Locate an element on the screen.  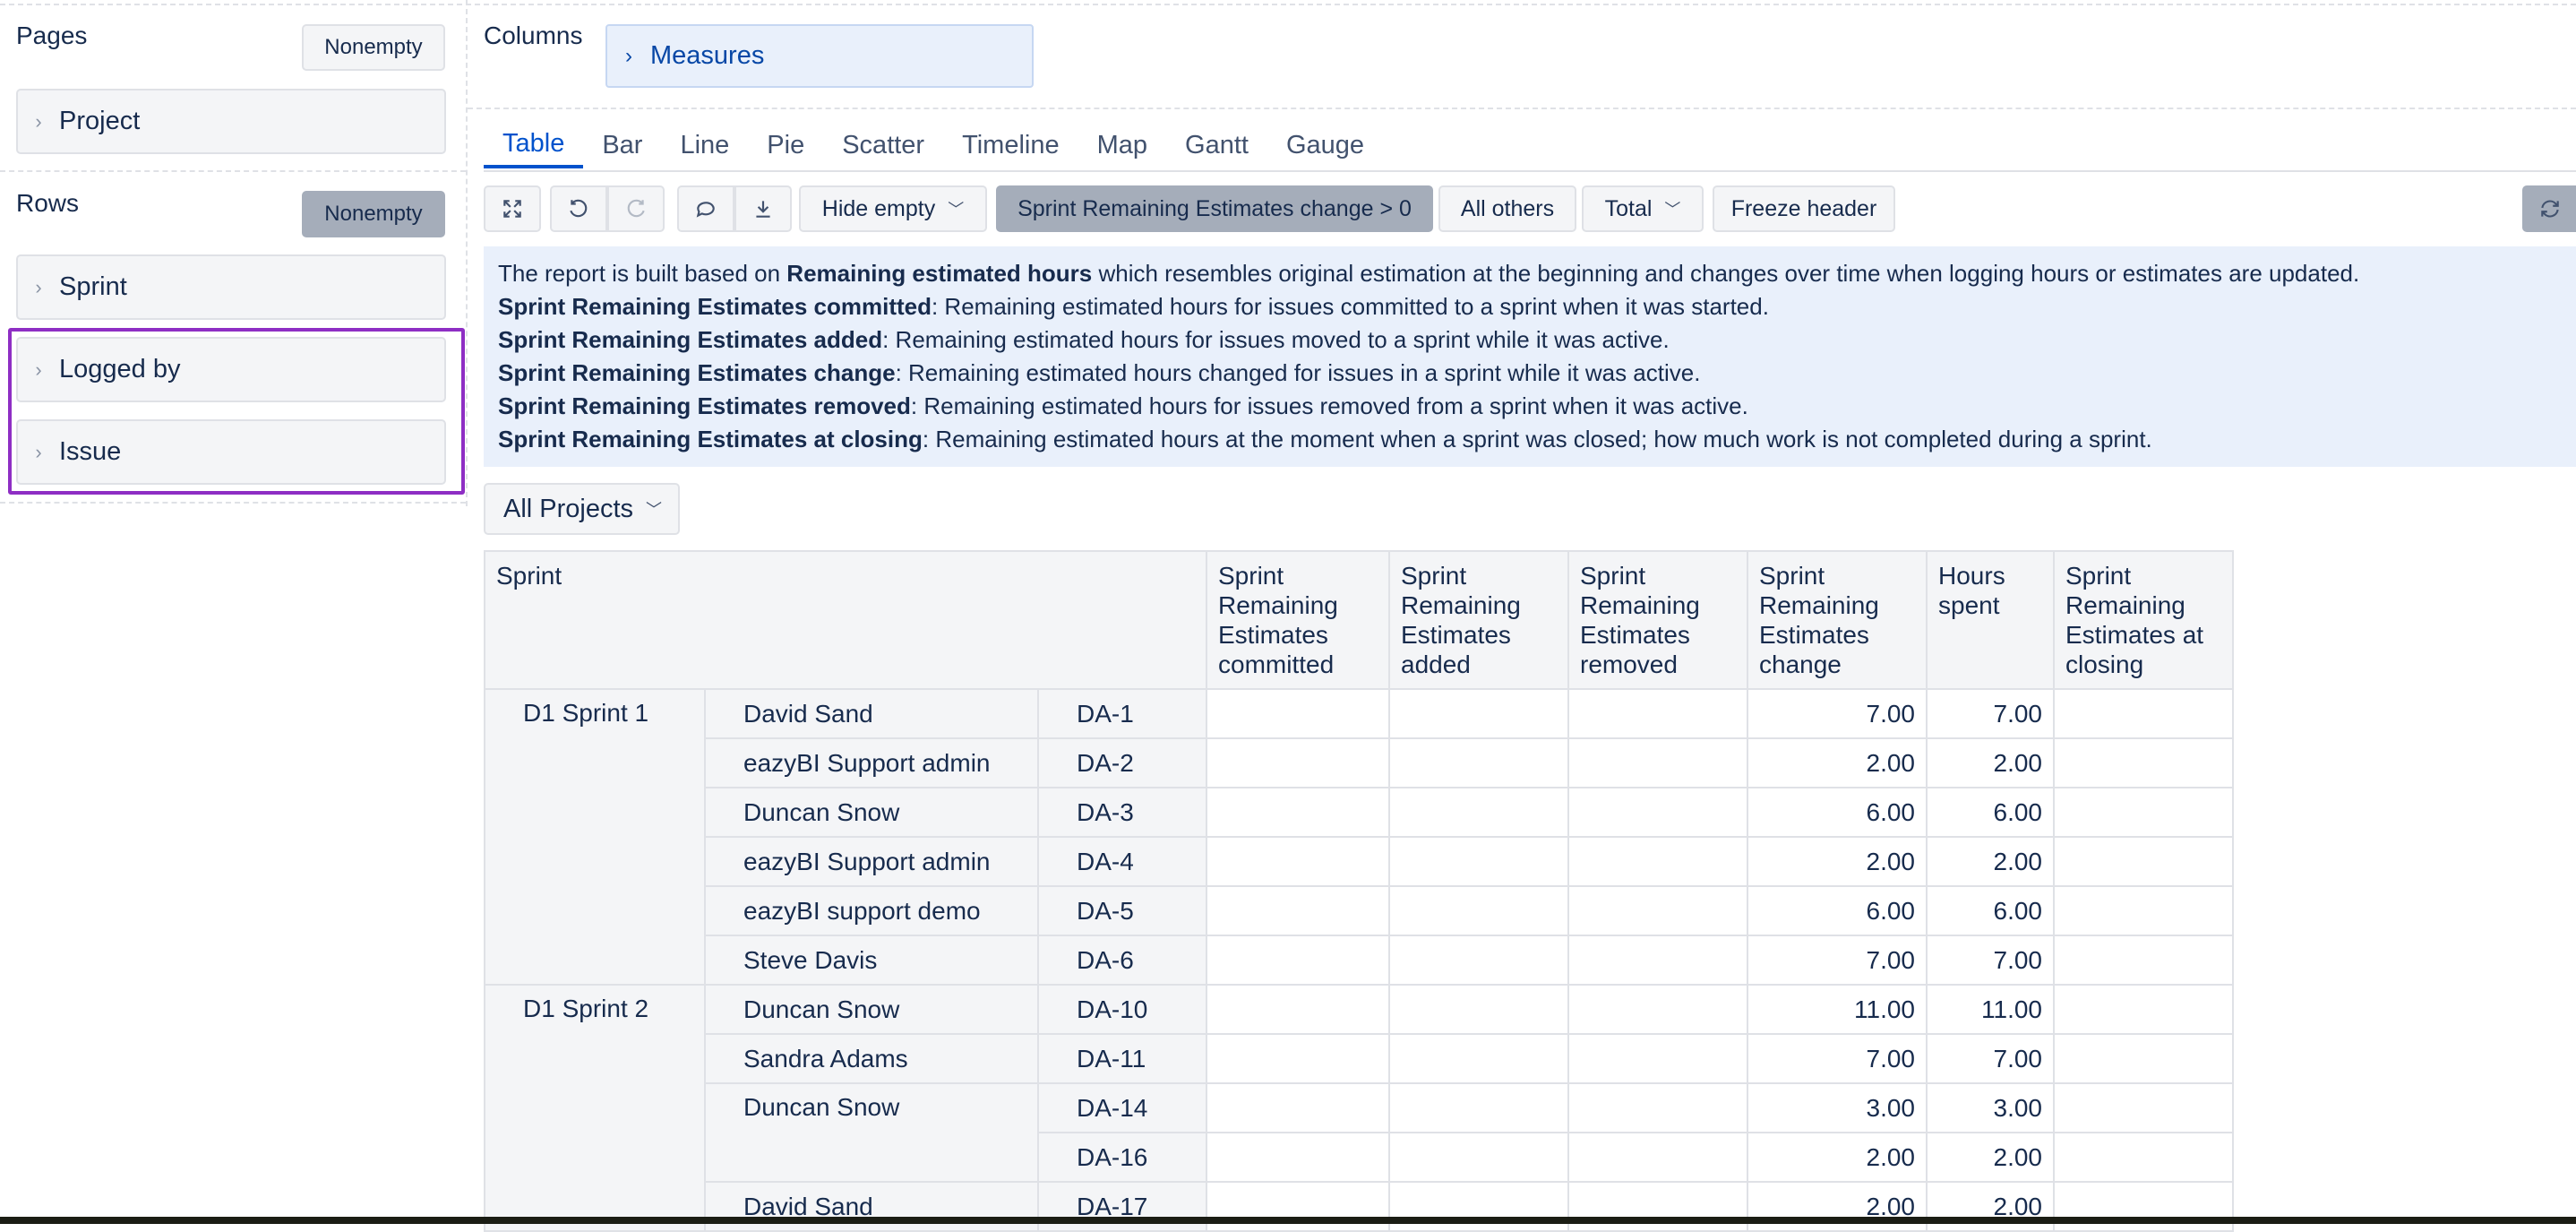
hide-empty-dropdown: Hide empty ﹀ is located at coordinates (893, 208).